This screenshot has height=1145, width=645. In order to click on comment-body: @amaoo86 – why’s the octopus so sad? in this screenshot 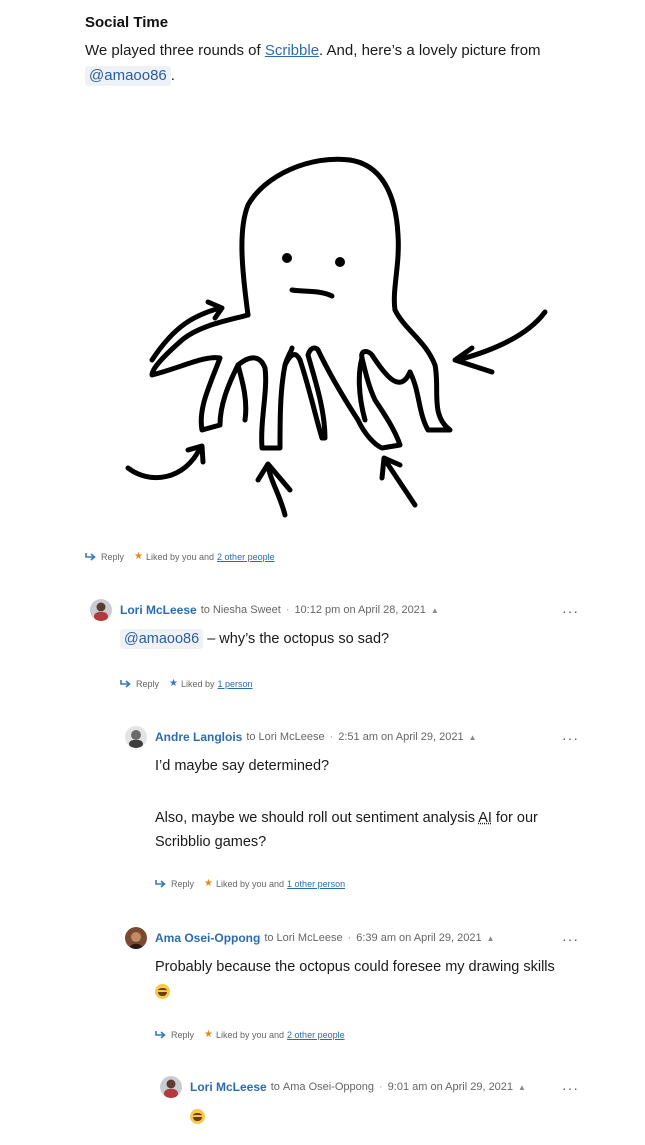, I will do `click(254, 639)`.